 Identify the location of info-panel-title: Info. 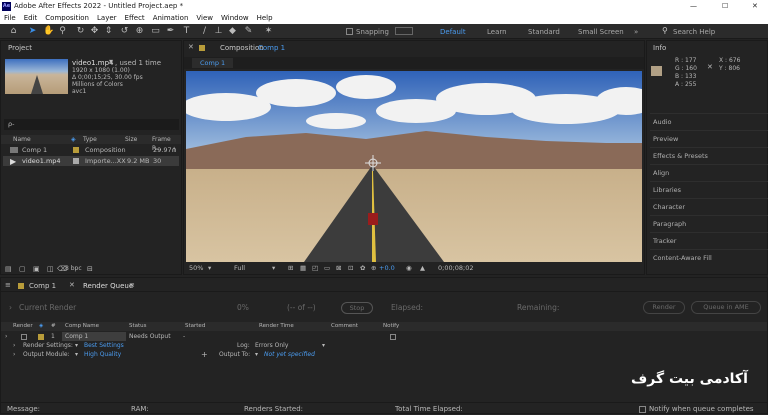
(659, 48).